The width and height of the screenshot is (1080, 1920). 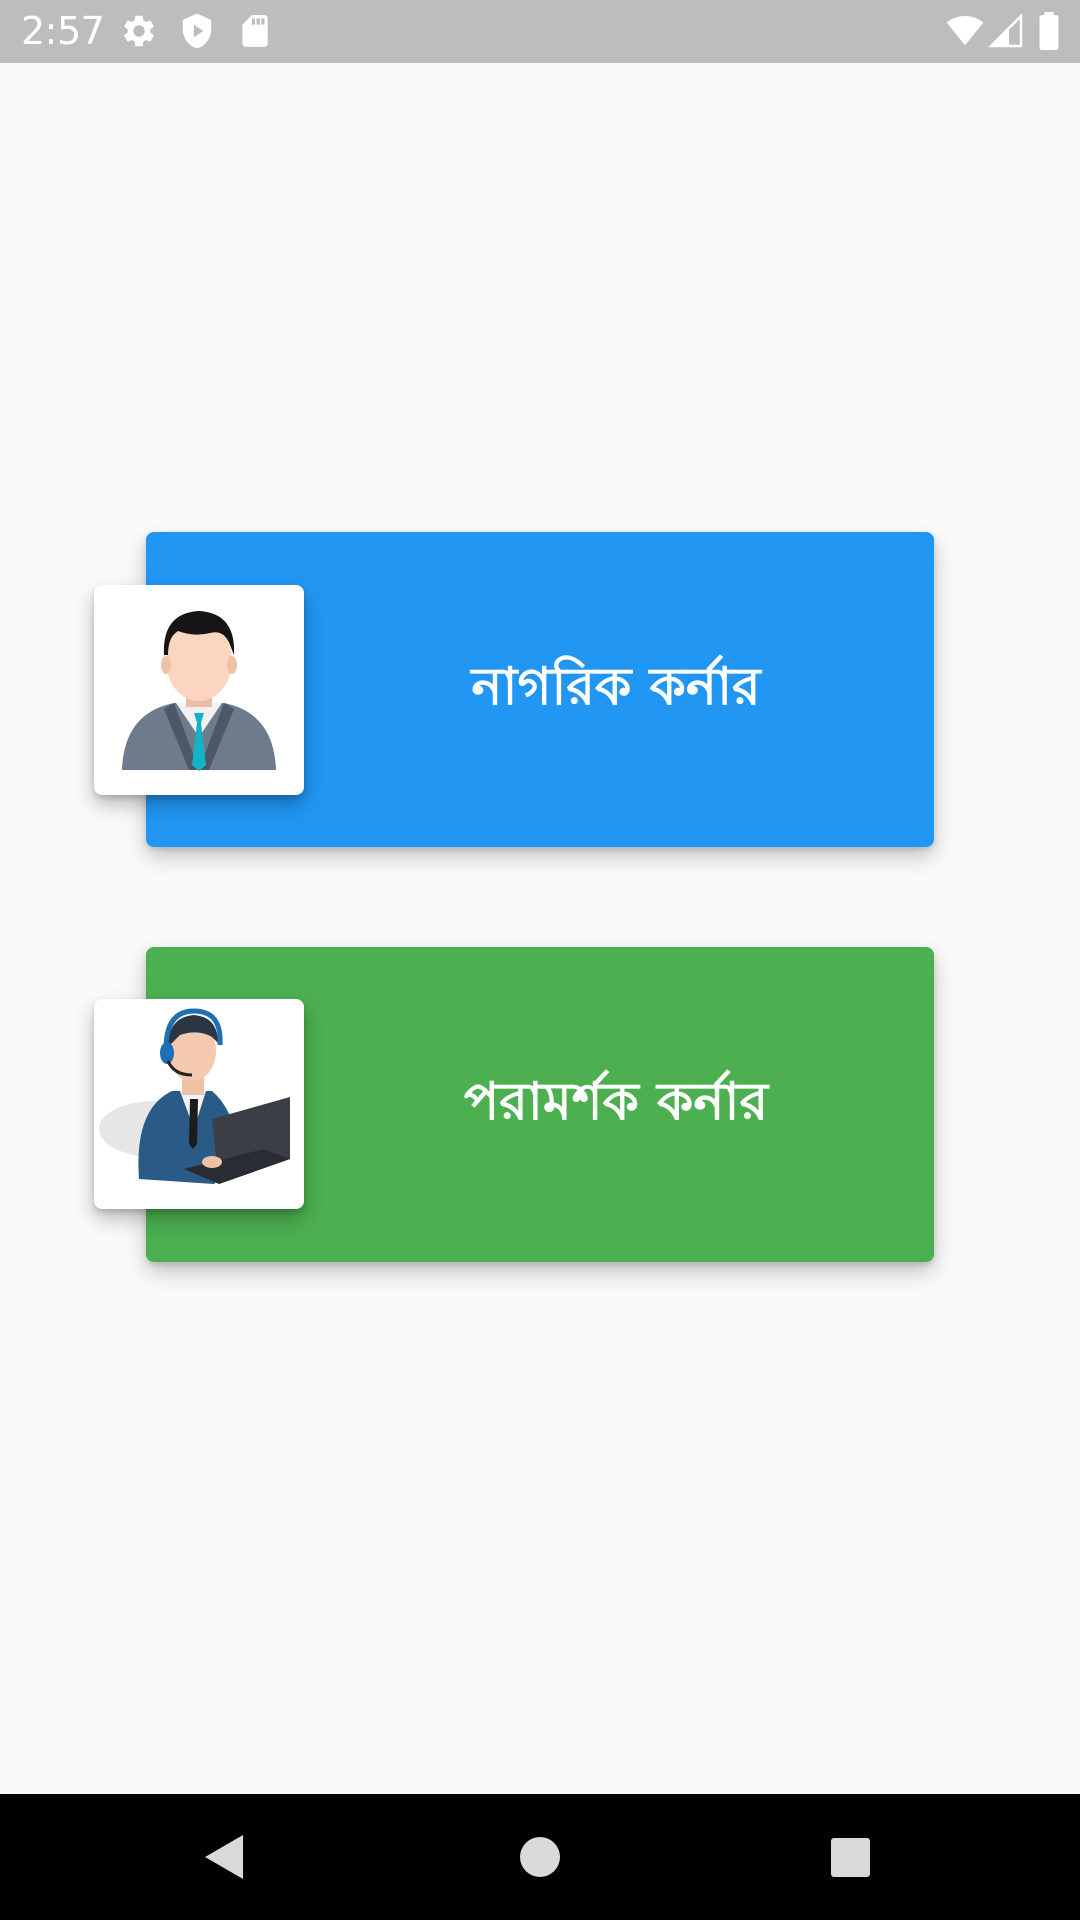 What do you see at coordinates (197, 31) in the screenshot?
I see `shield-play-icon` at bounding box center [197, 31].